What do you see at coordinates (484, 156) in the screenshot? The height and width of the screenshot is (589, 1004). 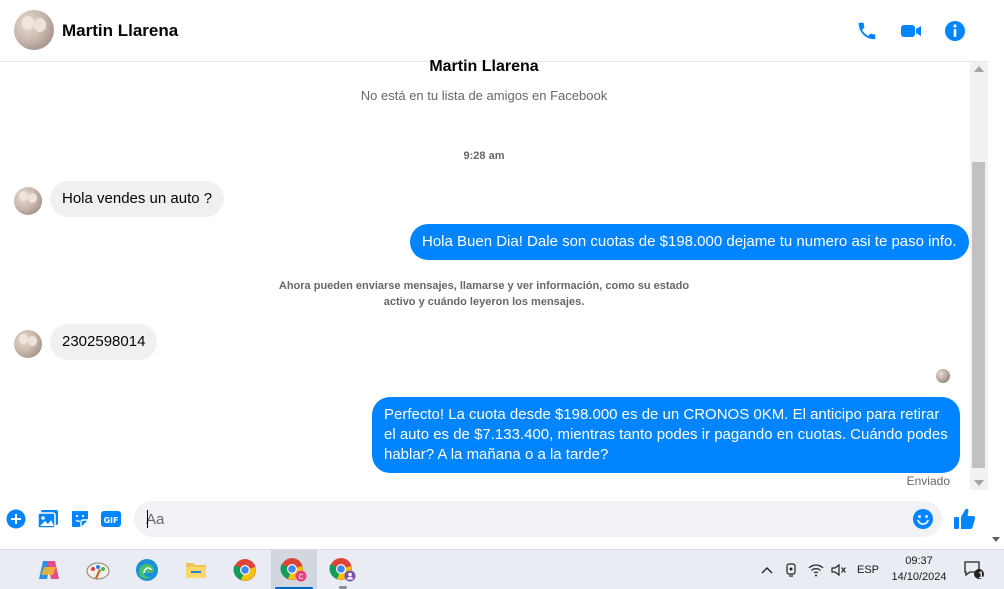 I see `message-timestamp: 9:28 am` at bounding box center [484, 156].